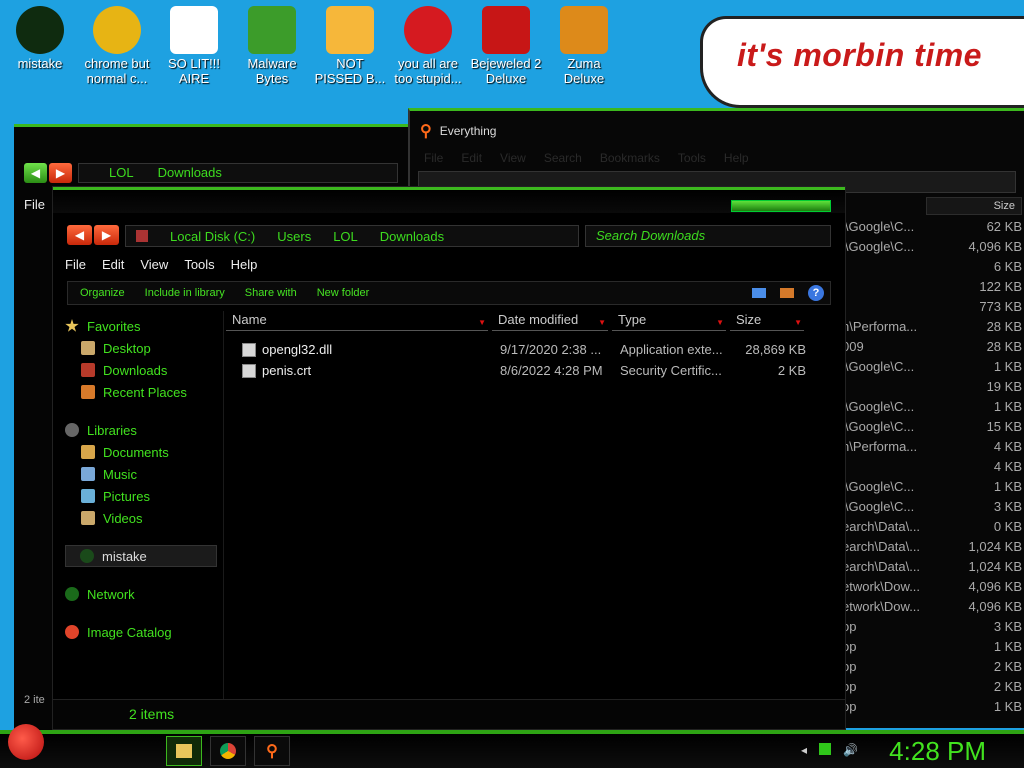  What do you see at coordinates (933, 447) in the screenshot?
I see `everything-result-row: n\Performa... 4 KB` at bounding box center [933, 447].